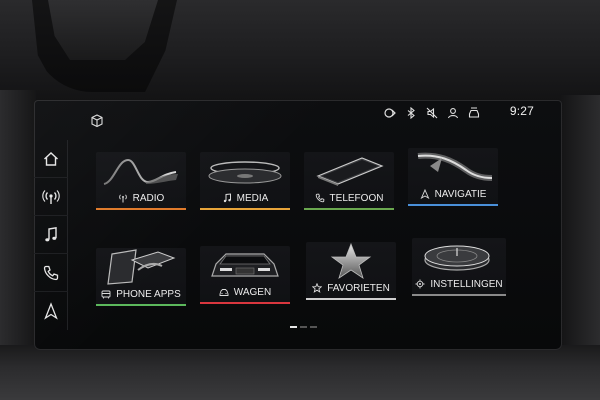  I want to click on gear-icon, so click(420, 284).